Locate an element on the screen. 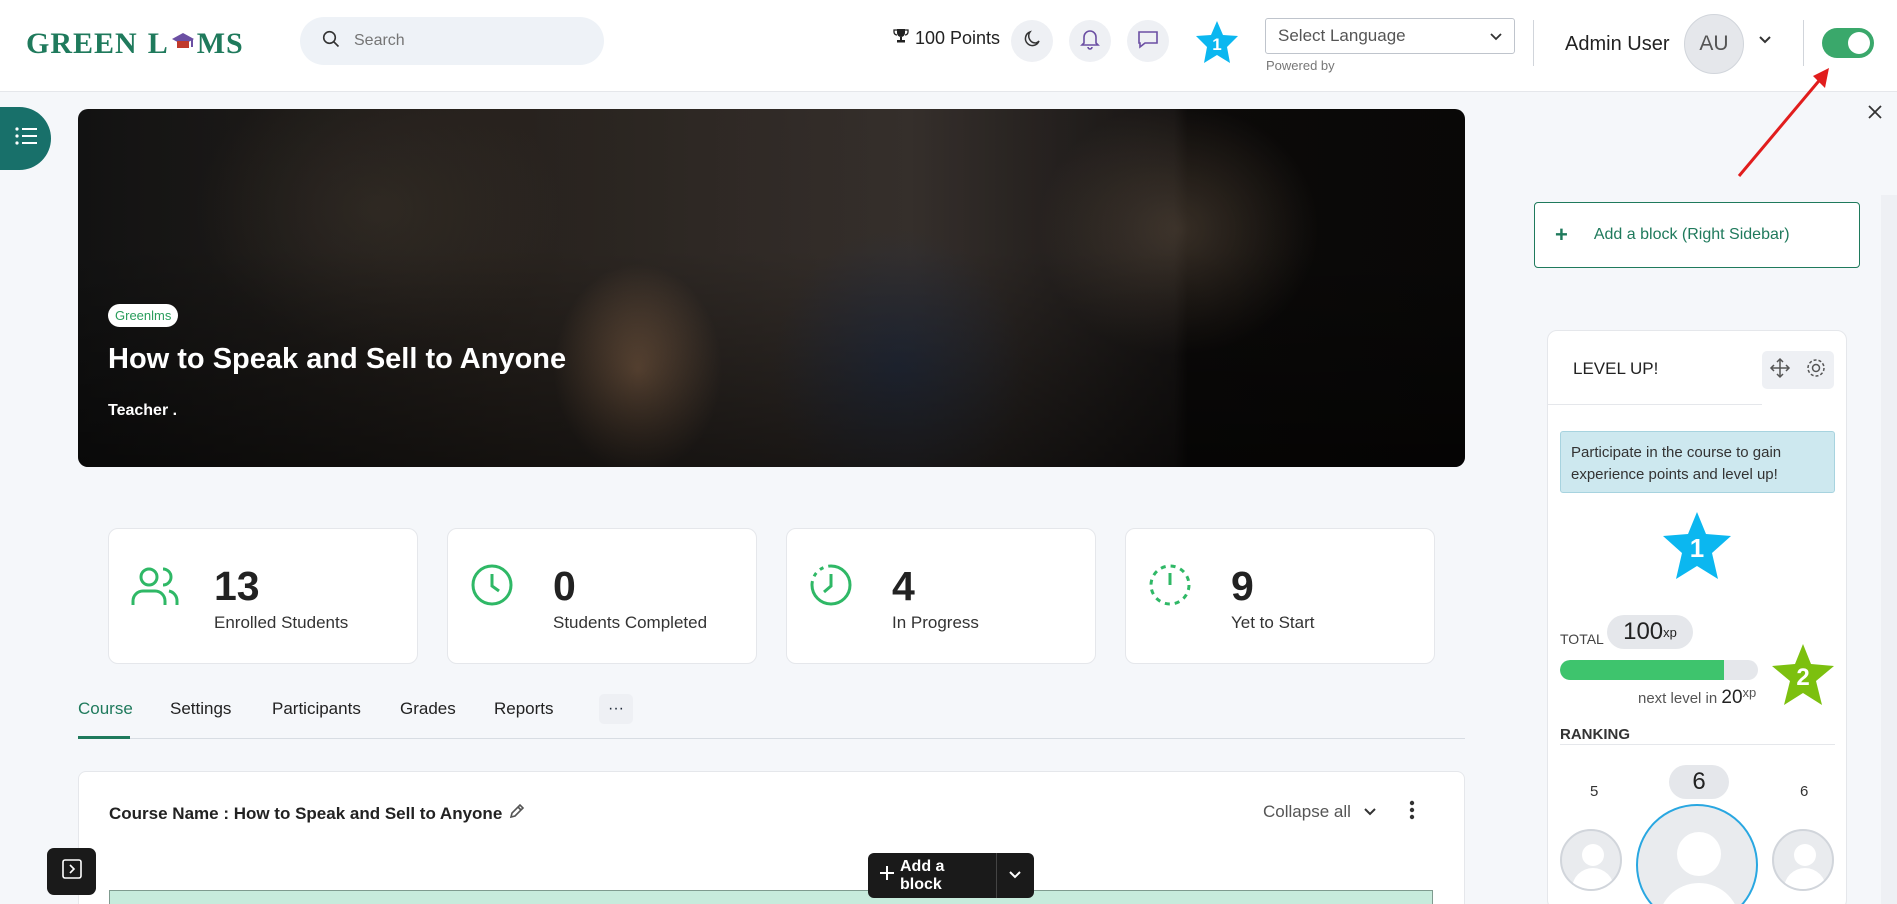  moon-icon is located at coordinates (1032, 41).